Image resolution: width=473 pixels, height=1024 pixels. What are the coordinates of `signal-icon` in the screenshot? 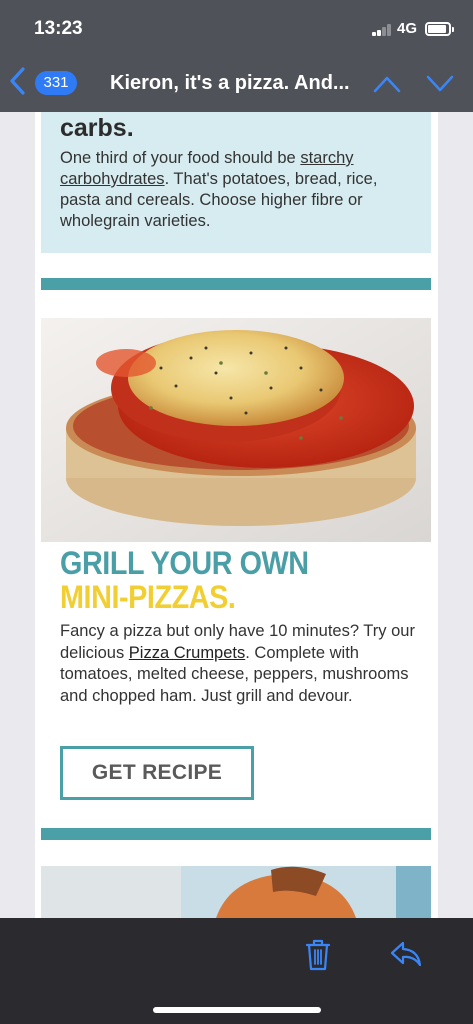 It's located at (382, 30).